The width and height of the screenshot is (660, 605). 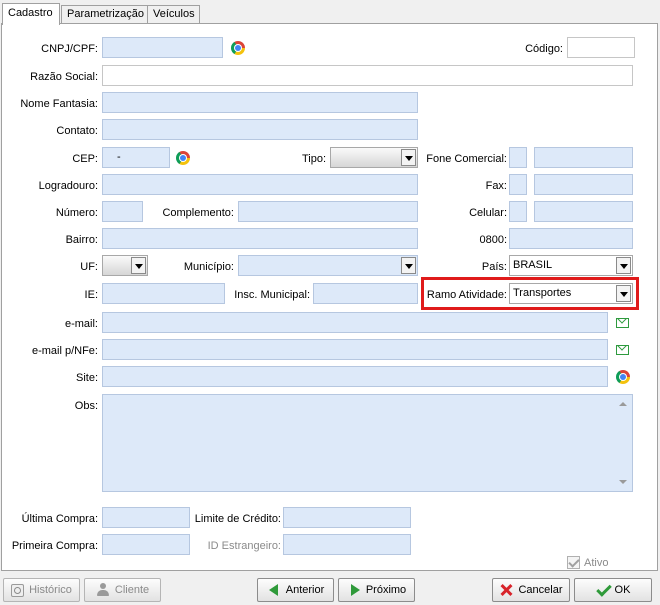 I want to click on ie-label: IE:, so click(x=91, y=295).